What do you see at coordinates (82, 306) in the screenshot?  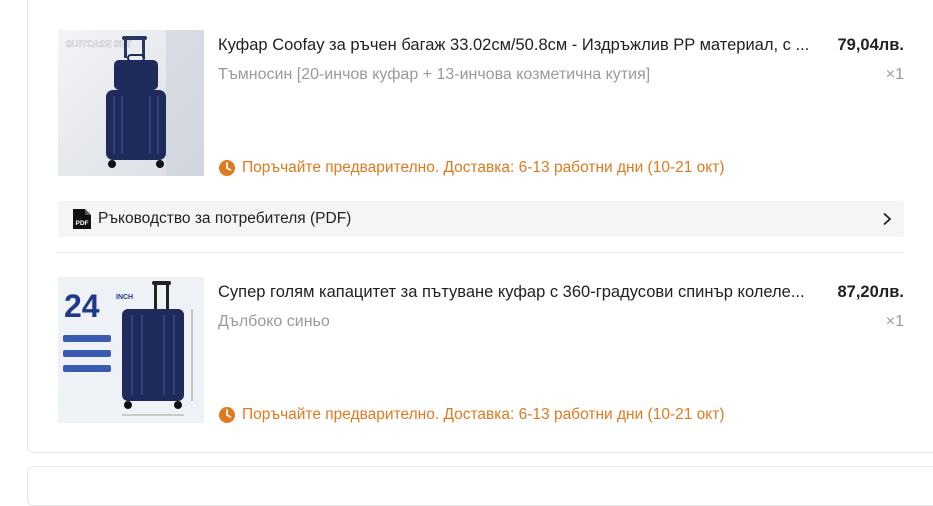 I see `image-label-number: 24` at bounding box center [82, 306].